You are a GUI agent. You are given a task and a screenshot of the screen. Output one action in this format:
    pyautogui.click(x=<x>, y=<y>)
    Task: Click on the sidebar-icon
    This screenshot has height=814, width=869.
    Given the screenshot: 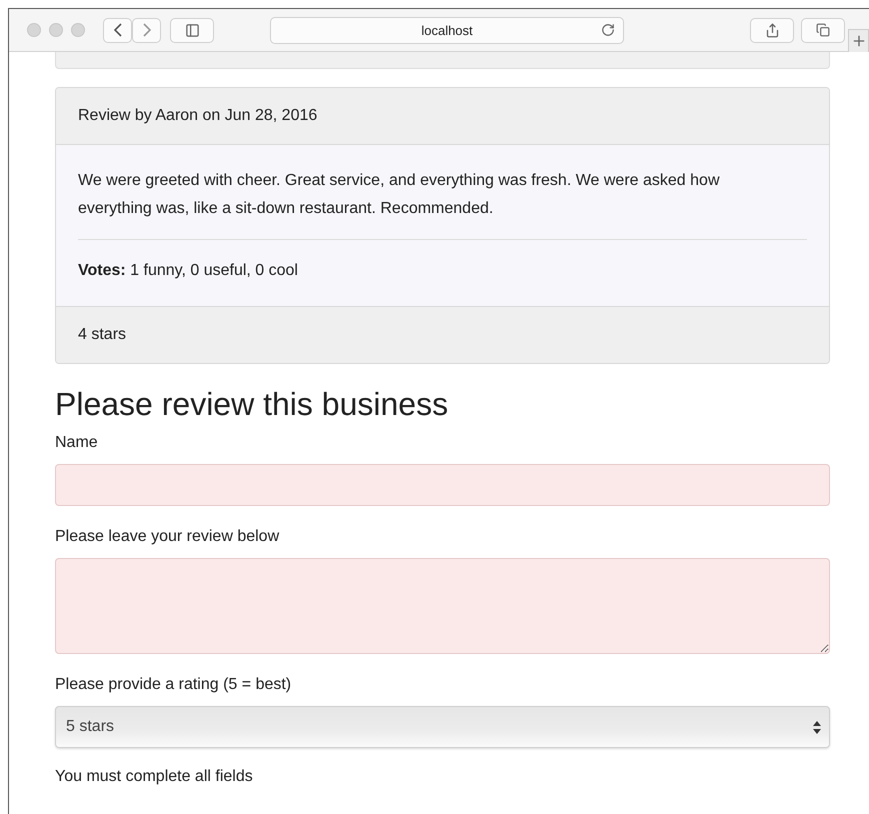 What is the action you would take?
    pyautogui.click(x=192, y=30)
    